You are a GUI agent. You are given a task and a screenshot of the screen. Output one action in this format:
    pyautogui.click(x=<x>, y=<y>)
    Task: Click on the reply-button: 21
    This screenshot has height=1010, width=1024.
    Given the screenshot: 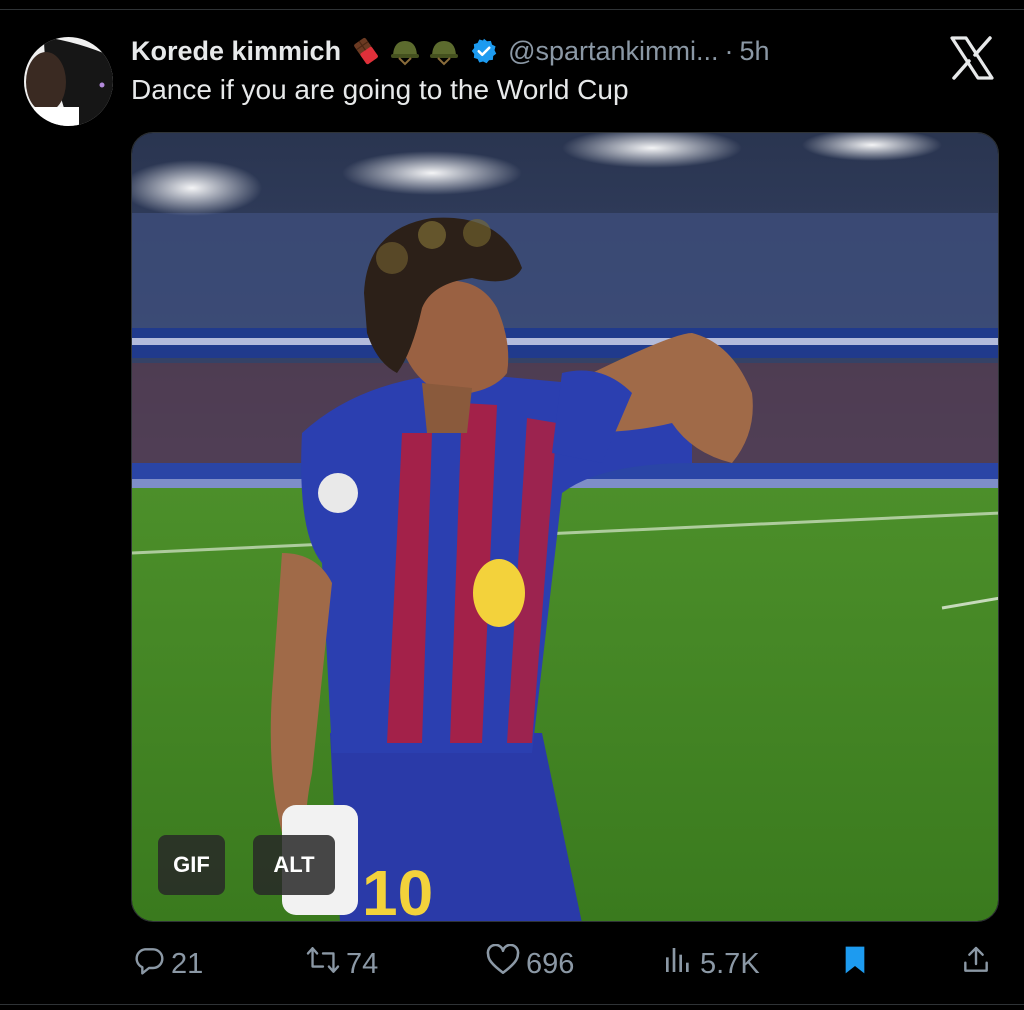 What is the action you would take?
    pyautogui.click(x=168, y=964)
    